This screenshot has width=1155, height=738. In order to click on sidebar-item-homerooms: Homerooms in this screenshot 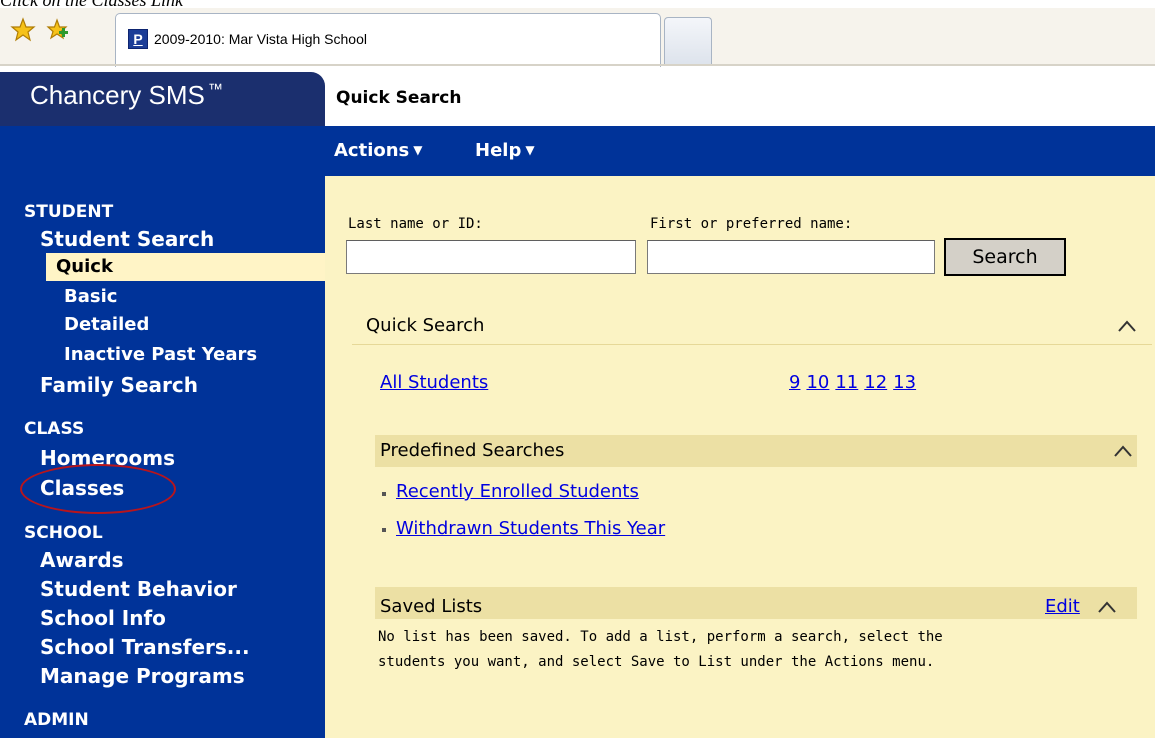, I will do `click(107, 458)`.